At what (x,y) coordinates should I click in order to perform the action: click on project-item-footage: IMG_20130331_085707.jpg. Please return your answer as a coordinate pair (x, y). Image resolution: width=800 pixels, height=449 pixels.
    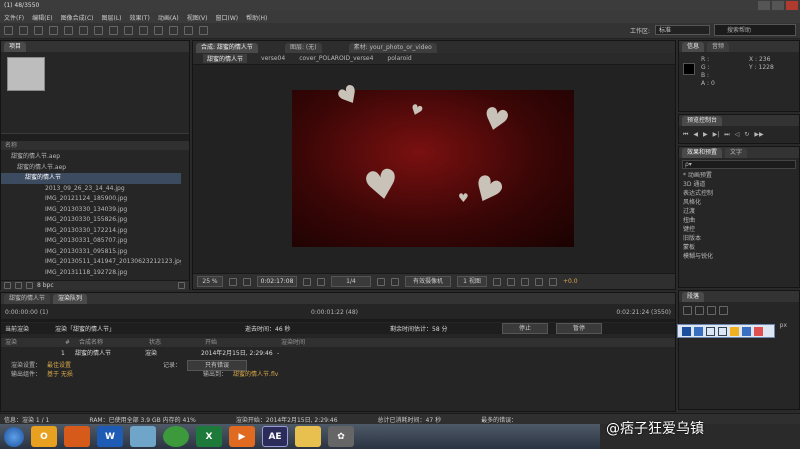
    Looking at the image, I should click on (91, 241).